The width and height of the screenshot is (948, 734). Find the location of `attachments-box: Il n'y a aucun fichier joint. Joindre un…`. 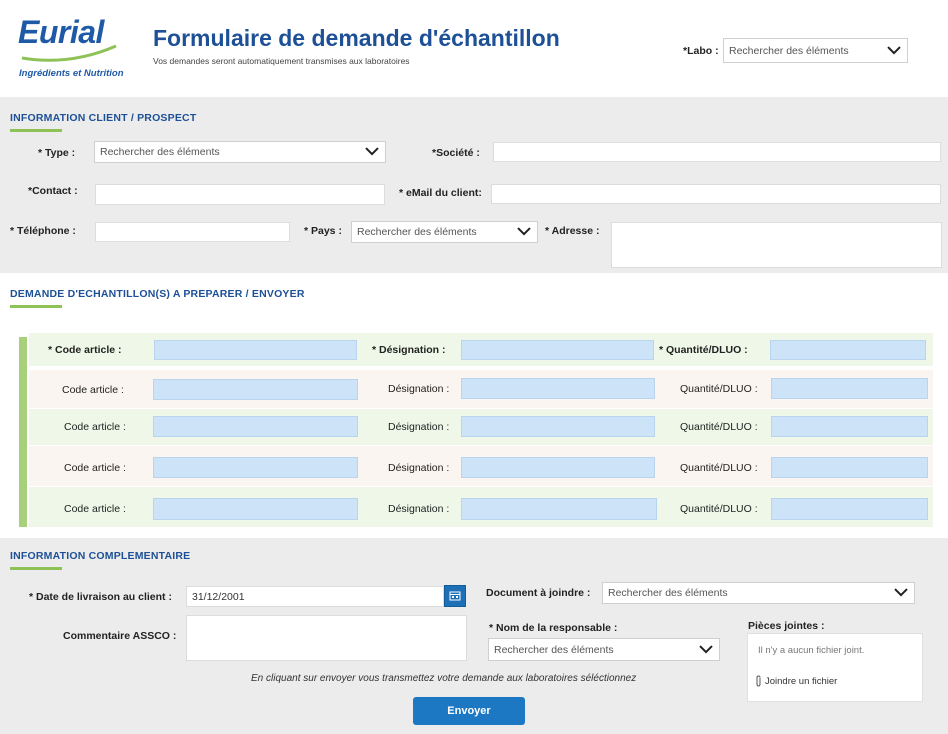

attachments-box: Il n'y a aucun fichier joint. Joindre un… is located at coordinates (835, 667).